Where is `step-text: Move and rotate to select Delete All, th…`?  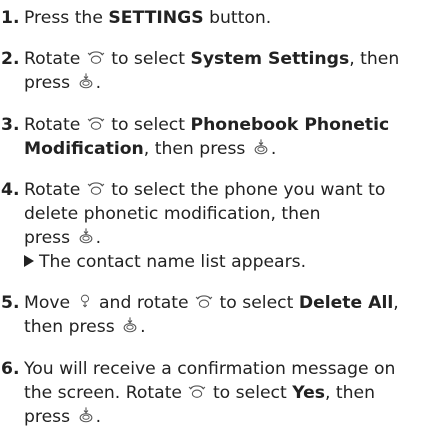
step-text: Move and rotate to select Delete All, th… is located at coordinates (217, 315).